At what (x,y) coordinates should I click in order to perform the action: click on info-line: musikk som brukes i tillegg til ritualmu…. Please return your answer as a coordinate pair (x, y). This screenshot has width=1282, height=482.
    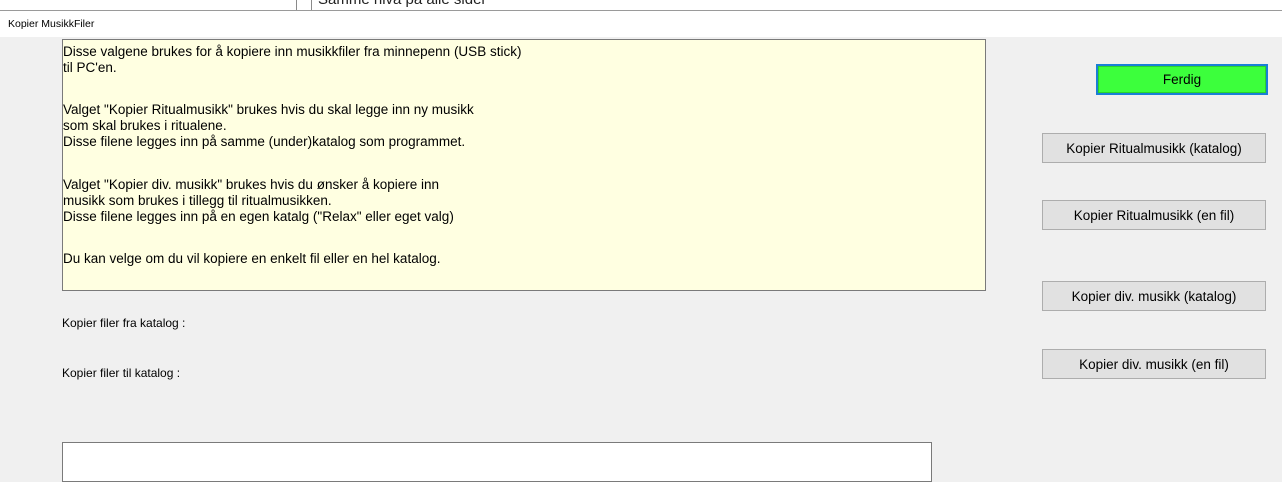
    Looking at the image, I should click on (197, 200).